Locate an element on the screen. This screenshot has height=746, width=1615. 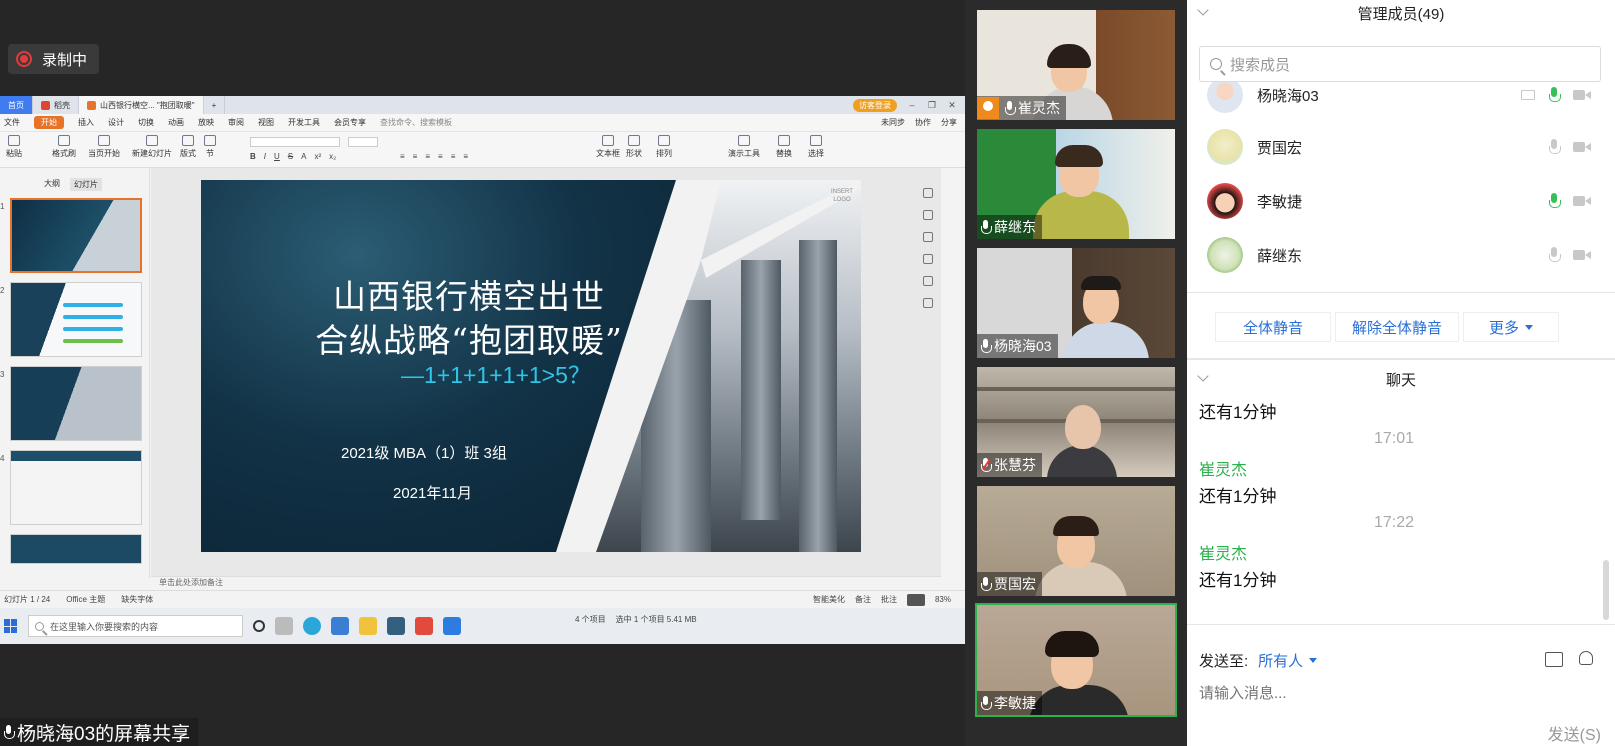
comments-toggle: 批注 is located at coordinates (889, 599).